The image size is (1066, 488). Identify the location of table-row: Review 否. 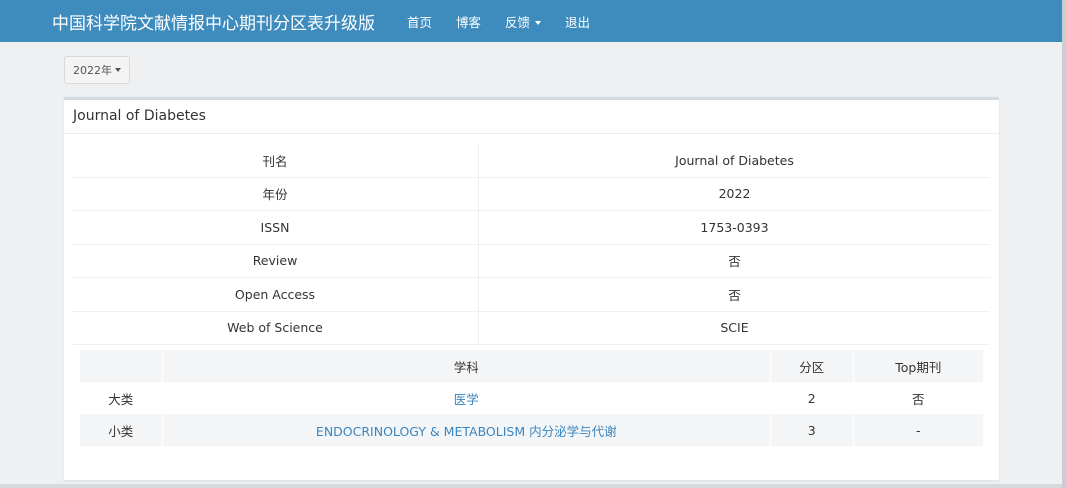
(531, 261).